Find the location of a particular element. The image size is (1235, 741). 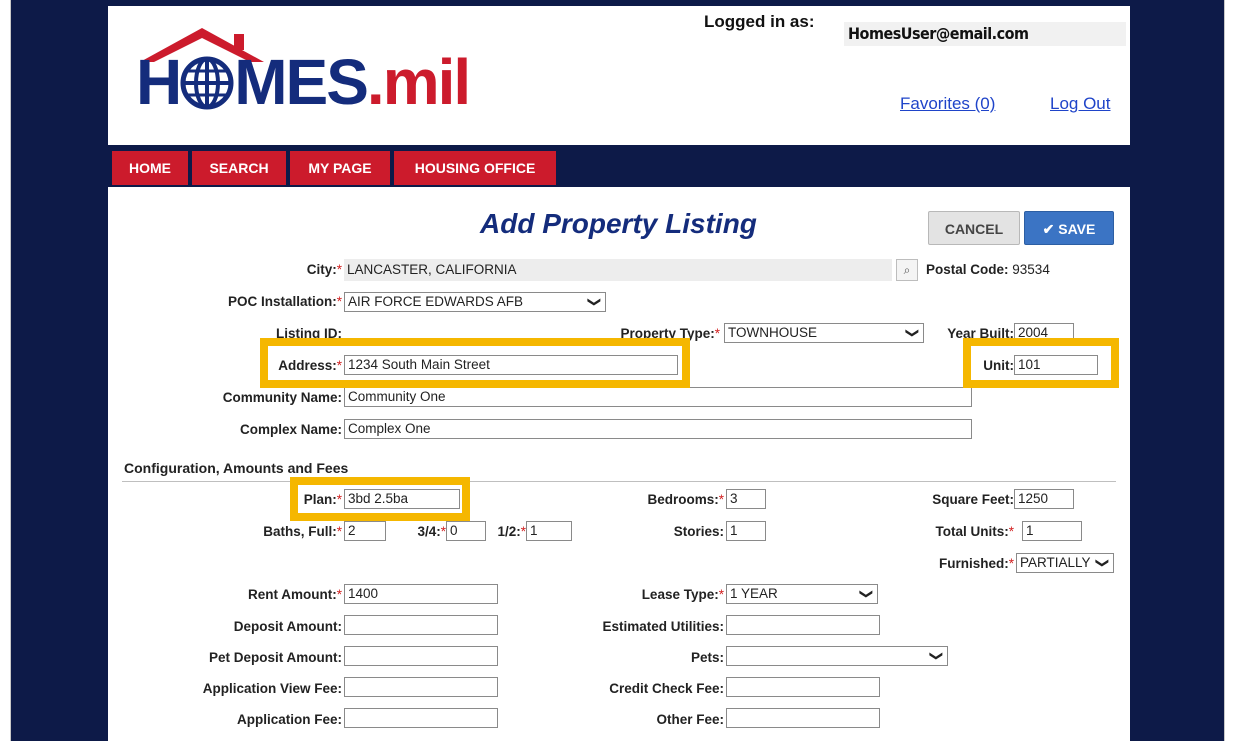

complex-name-input: Complex One is located at coordinates (658, 429).